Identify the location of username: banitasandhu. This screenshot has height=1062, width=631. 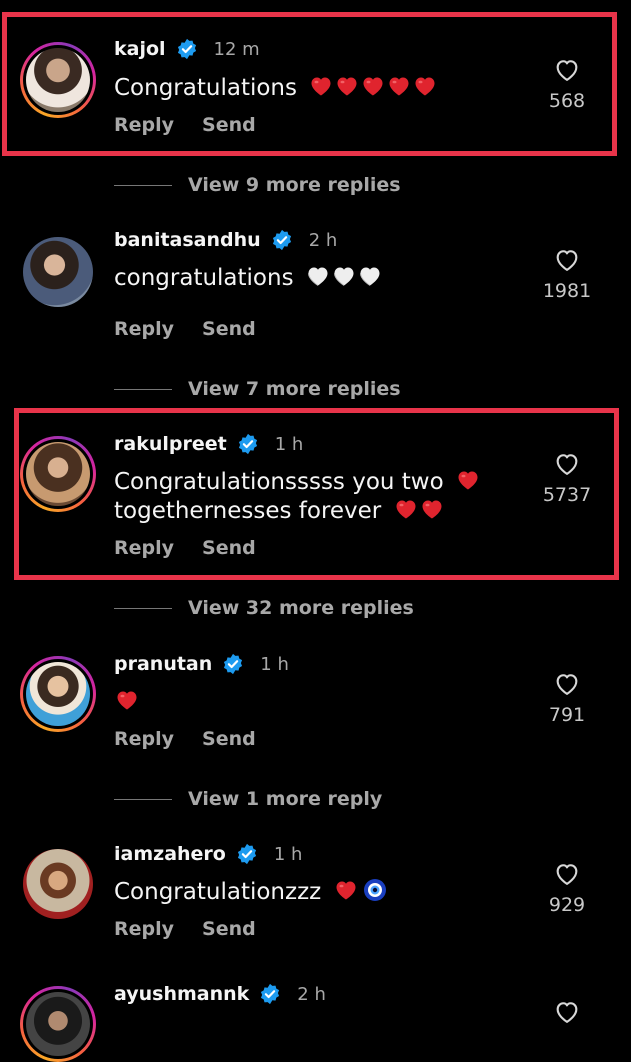
(187, 240).